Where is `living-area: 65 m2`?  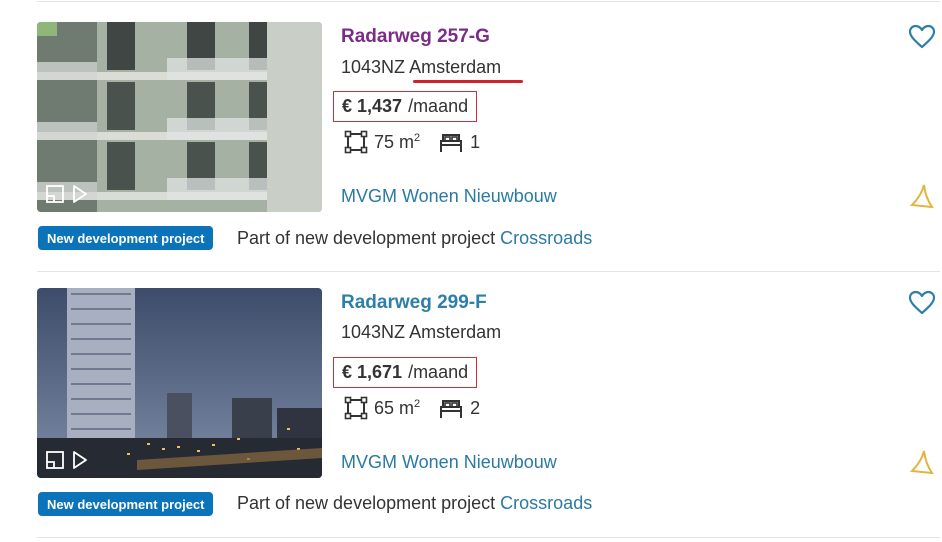 living-area: 65 m2 is located at coordinates (382, 408).